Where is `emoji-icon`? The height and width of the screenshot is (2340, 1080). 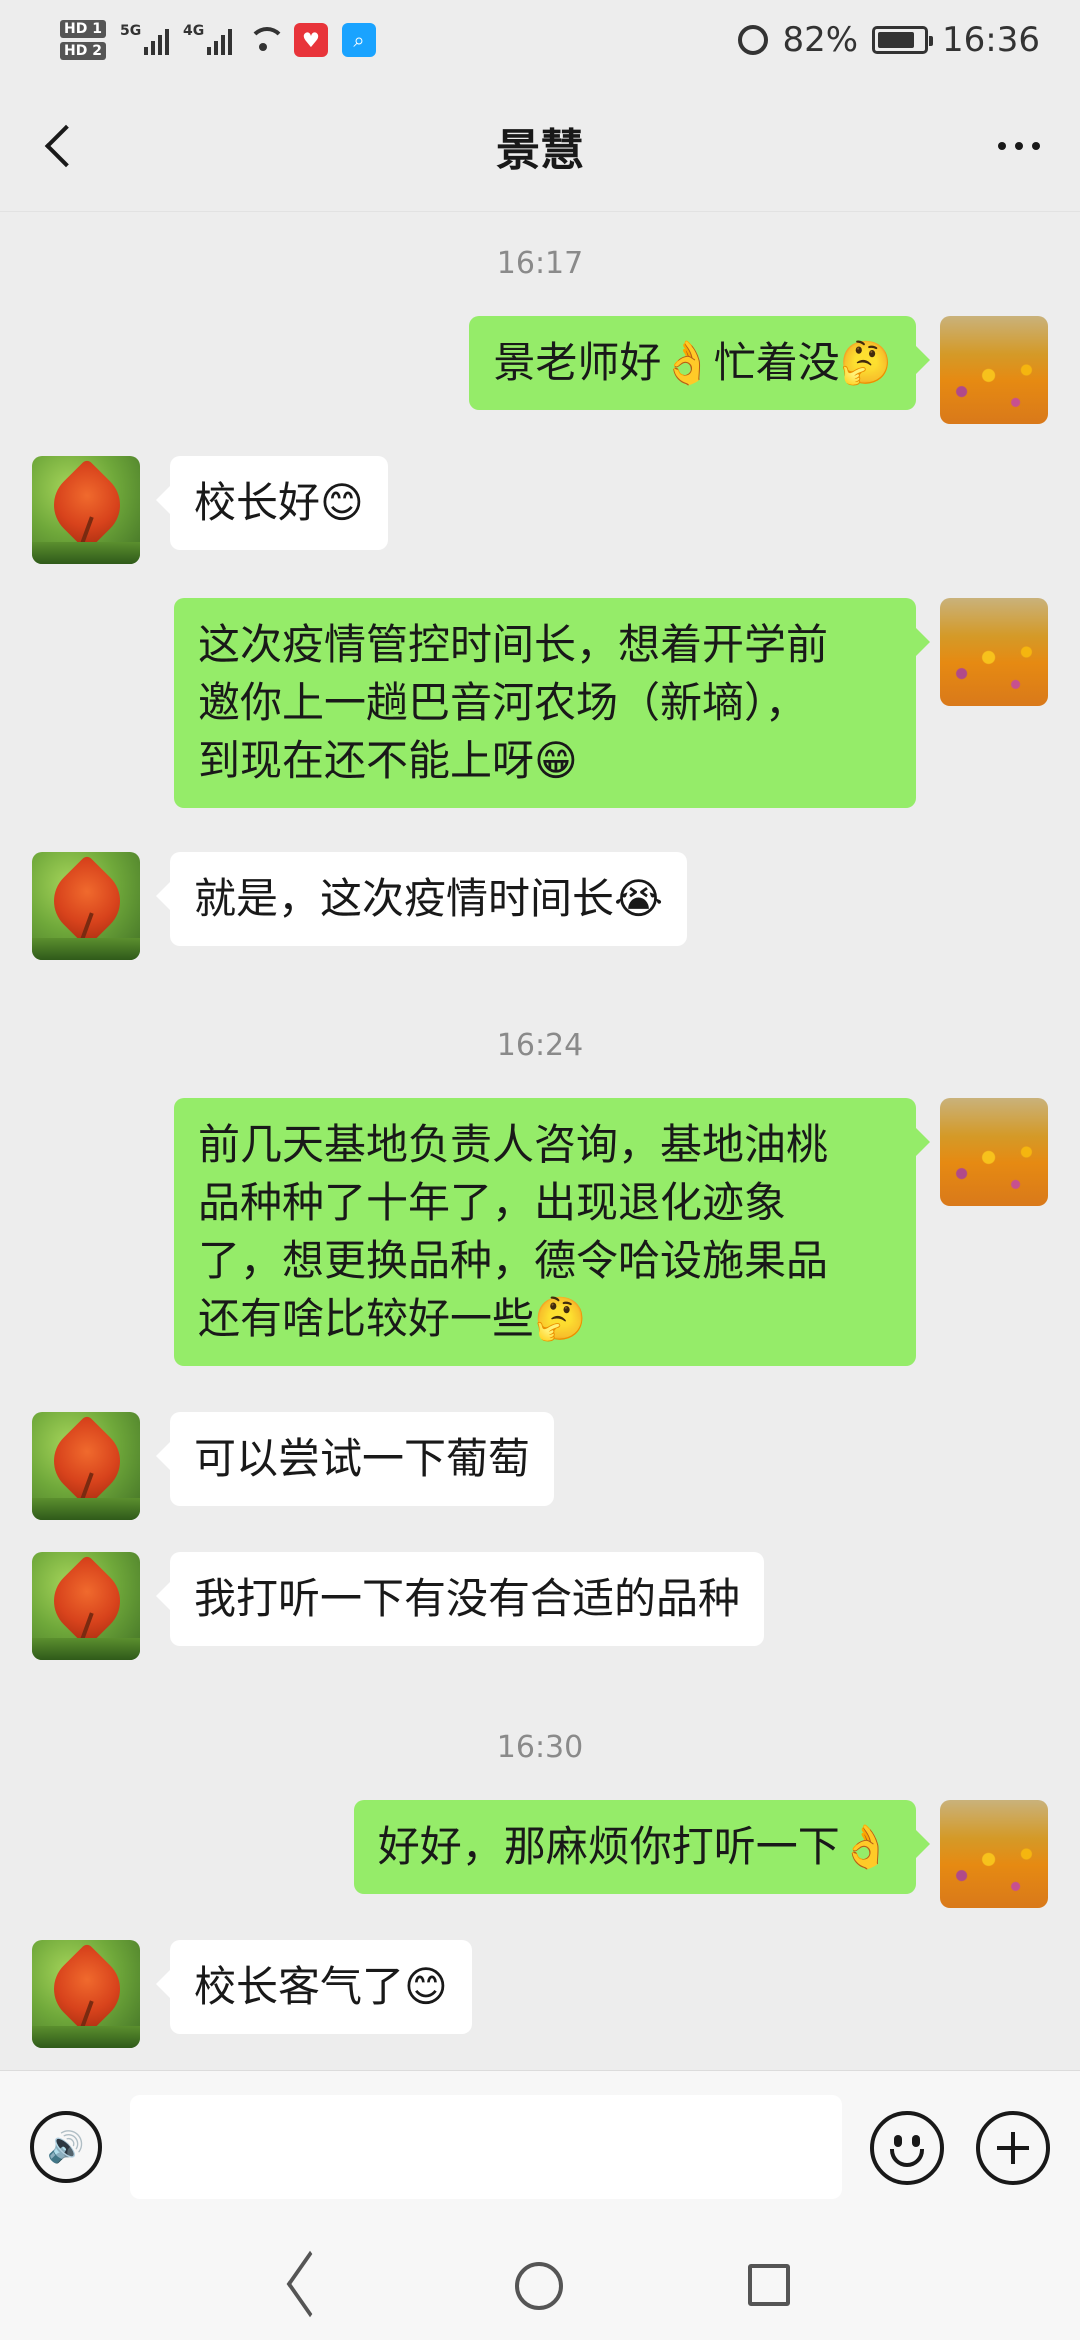 emoji-icon is located at coordinates (898, 2141).